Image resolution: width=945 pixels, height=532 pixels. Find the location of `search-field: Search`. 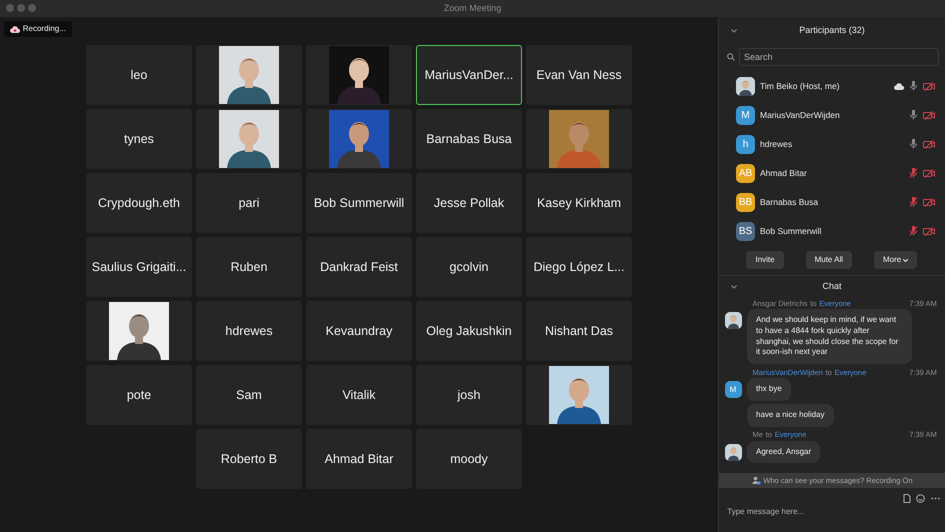

search-field: Search is located at coordinates (839, 57).